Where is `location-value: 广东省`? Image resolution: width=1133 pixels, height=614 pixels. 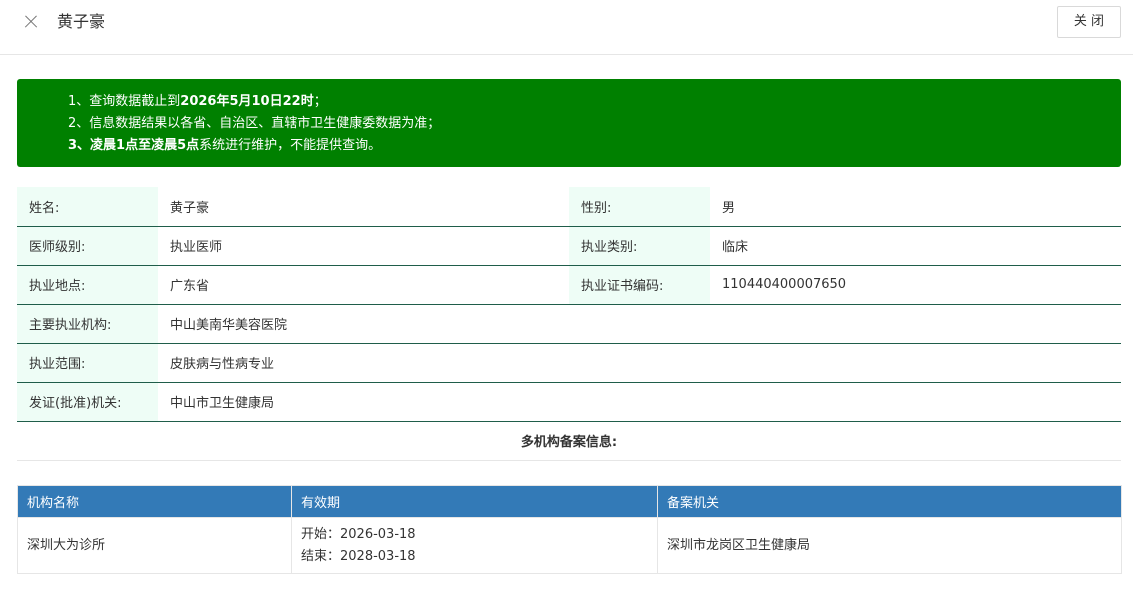
location-value: 广东省 is located at coordinates (363, 285).